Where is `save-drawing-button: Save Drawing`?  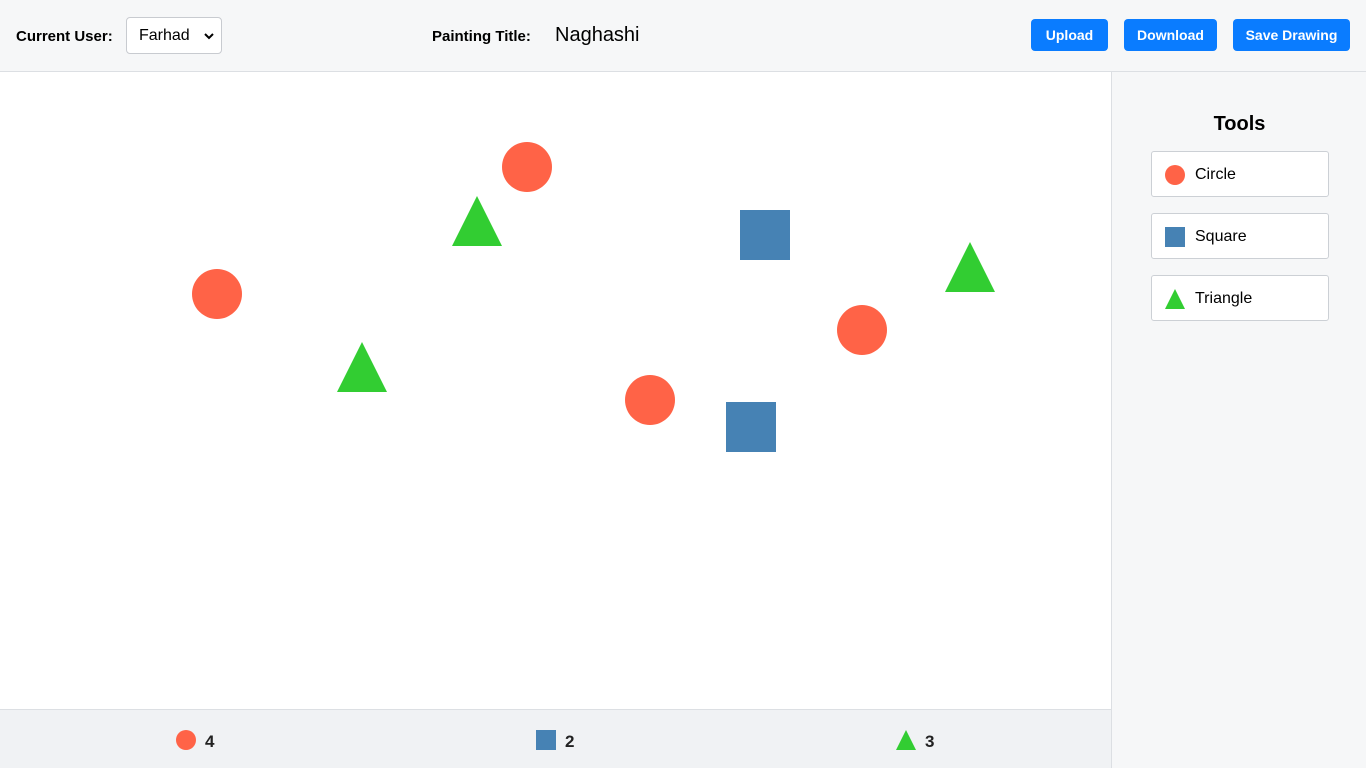
save-drawing-button: Save Drawing is located at coordinates (1291, 35).